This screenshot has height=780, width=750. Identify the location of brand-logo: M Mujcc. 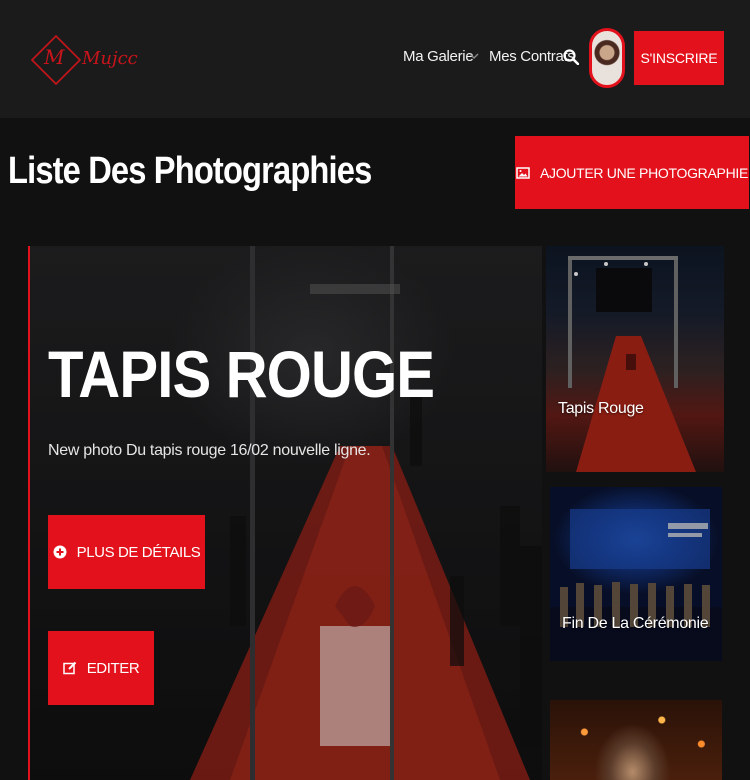
(84, 58).